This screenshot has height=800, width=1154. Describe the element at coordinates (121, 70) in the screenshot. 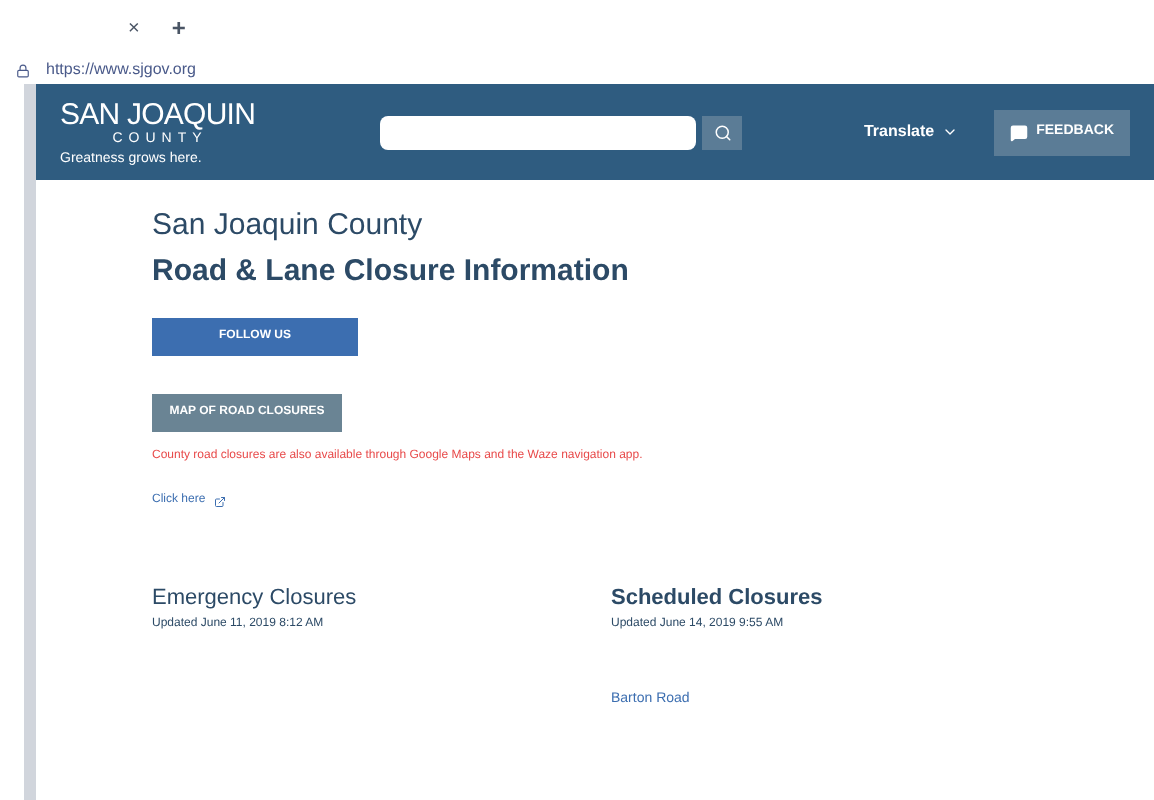

I see `address-bar: https://www.sjgov.org` at that location.